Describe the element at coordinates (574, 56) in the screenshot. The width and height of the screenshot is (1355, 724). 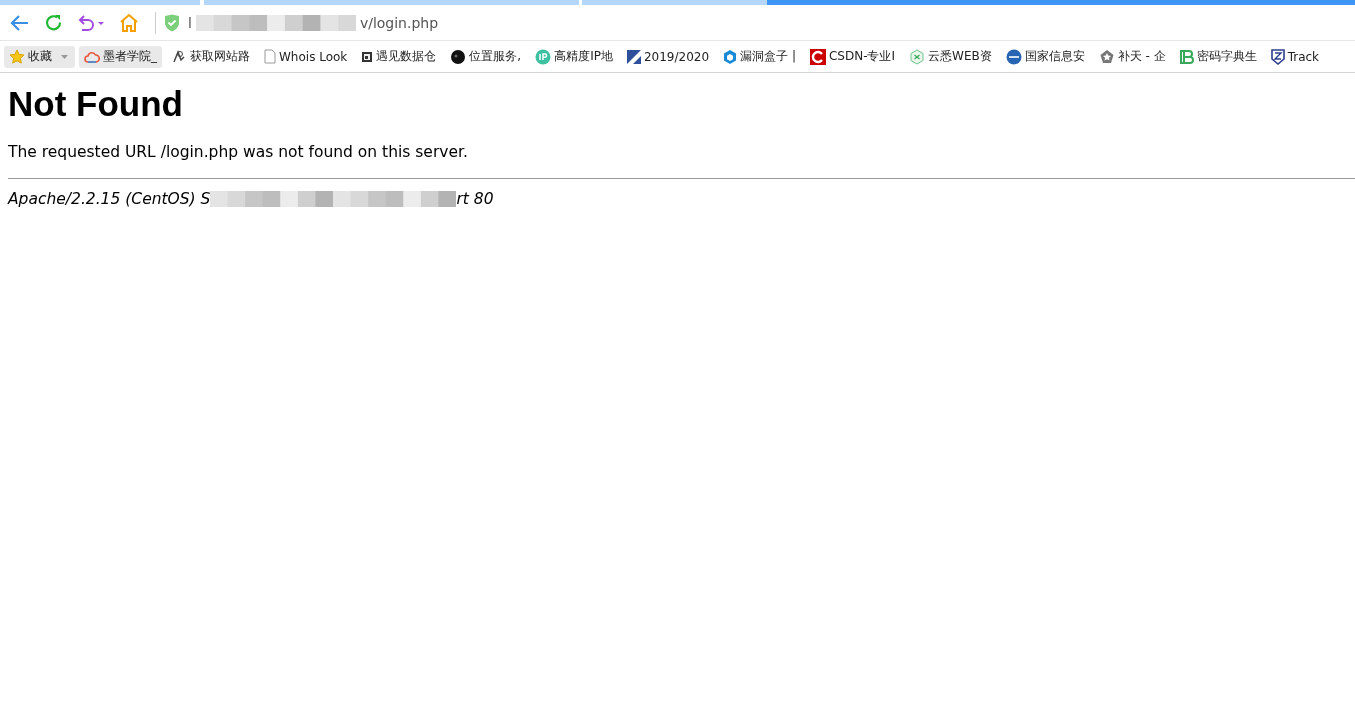
I see `bookmark: 高精度IP地` at that location.